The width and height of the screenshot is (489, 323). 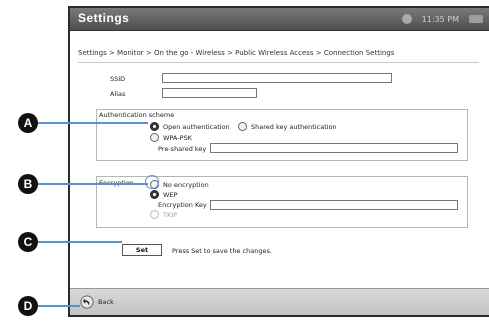 What do you see at coordinates (170, 215) in the screenshot?
I see `tkip-label: TKIP` at bounding box center [170, 215].